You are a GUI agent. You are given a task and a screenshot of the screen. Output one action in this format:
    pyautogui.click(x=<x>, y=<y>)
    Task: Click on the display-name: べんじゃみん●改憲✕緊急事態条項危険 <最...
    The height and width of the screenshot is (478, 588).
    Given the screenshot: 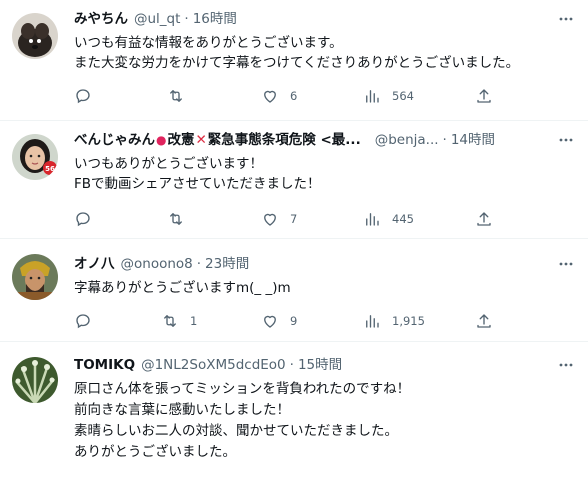 What is the action you would take?
    pyautogui.click(x=217, y=140)
    